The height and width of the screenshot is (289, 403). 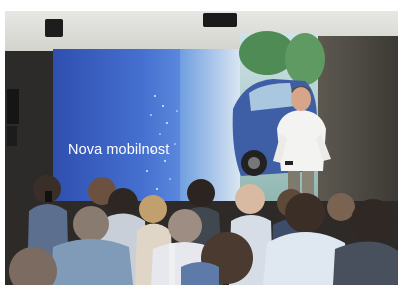 I want to click on right-wall, so click(x=356, y=131).